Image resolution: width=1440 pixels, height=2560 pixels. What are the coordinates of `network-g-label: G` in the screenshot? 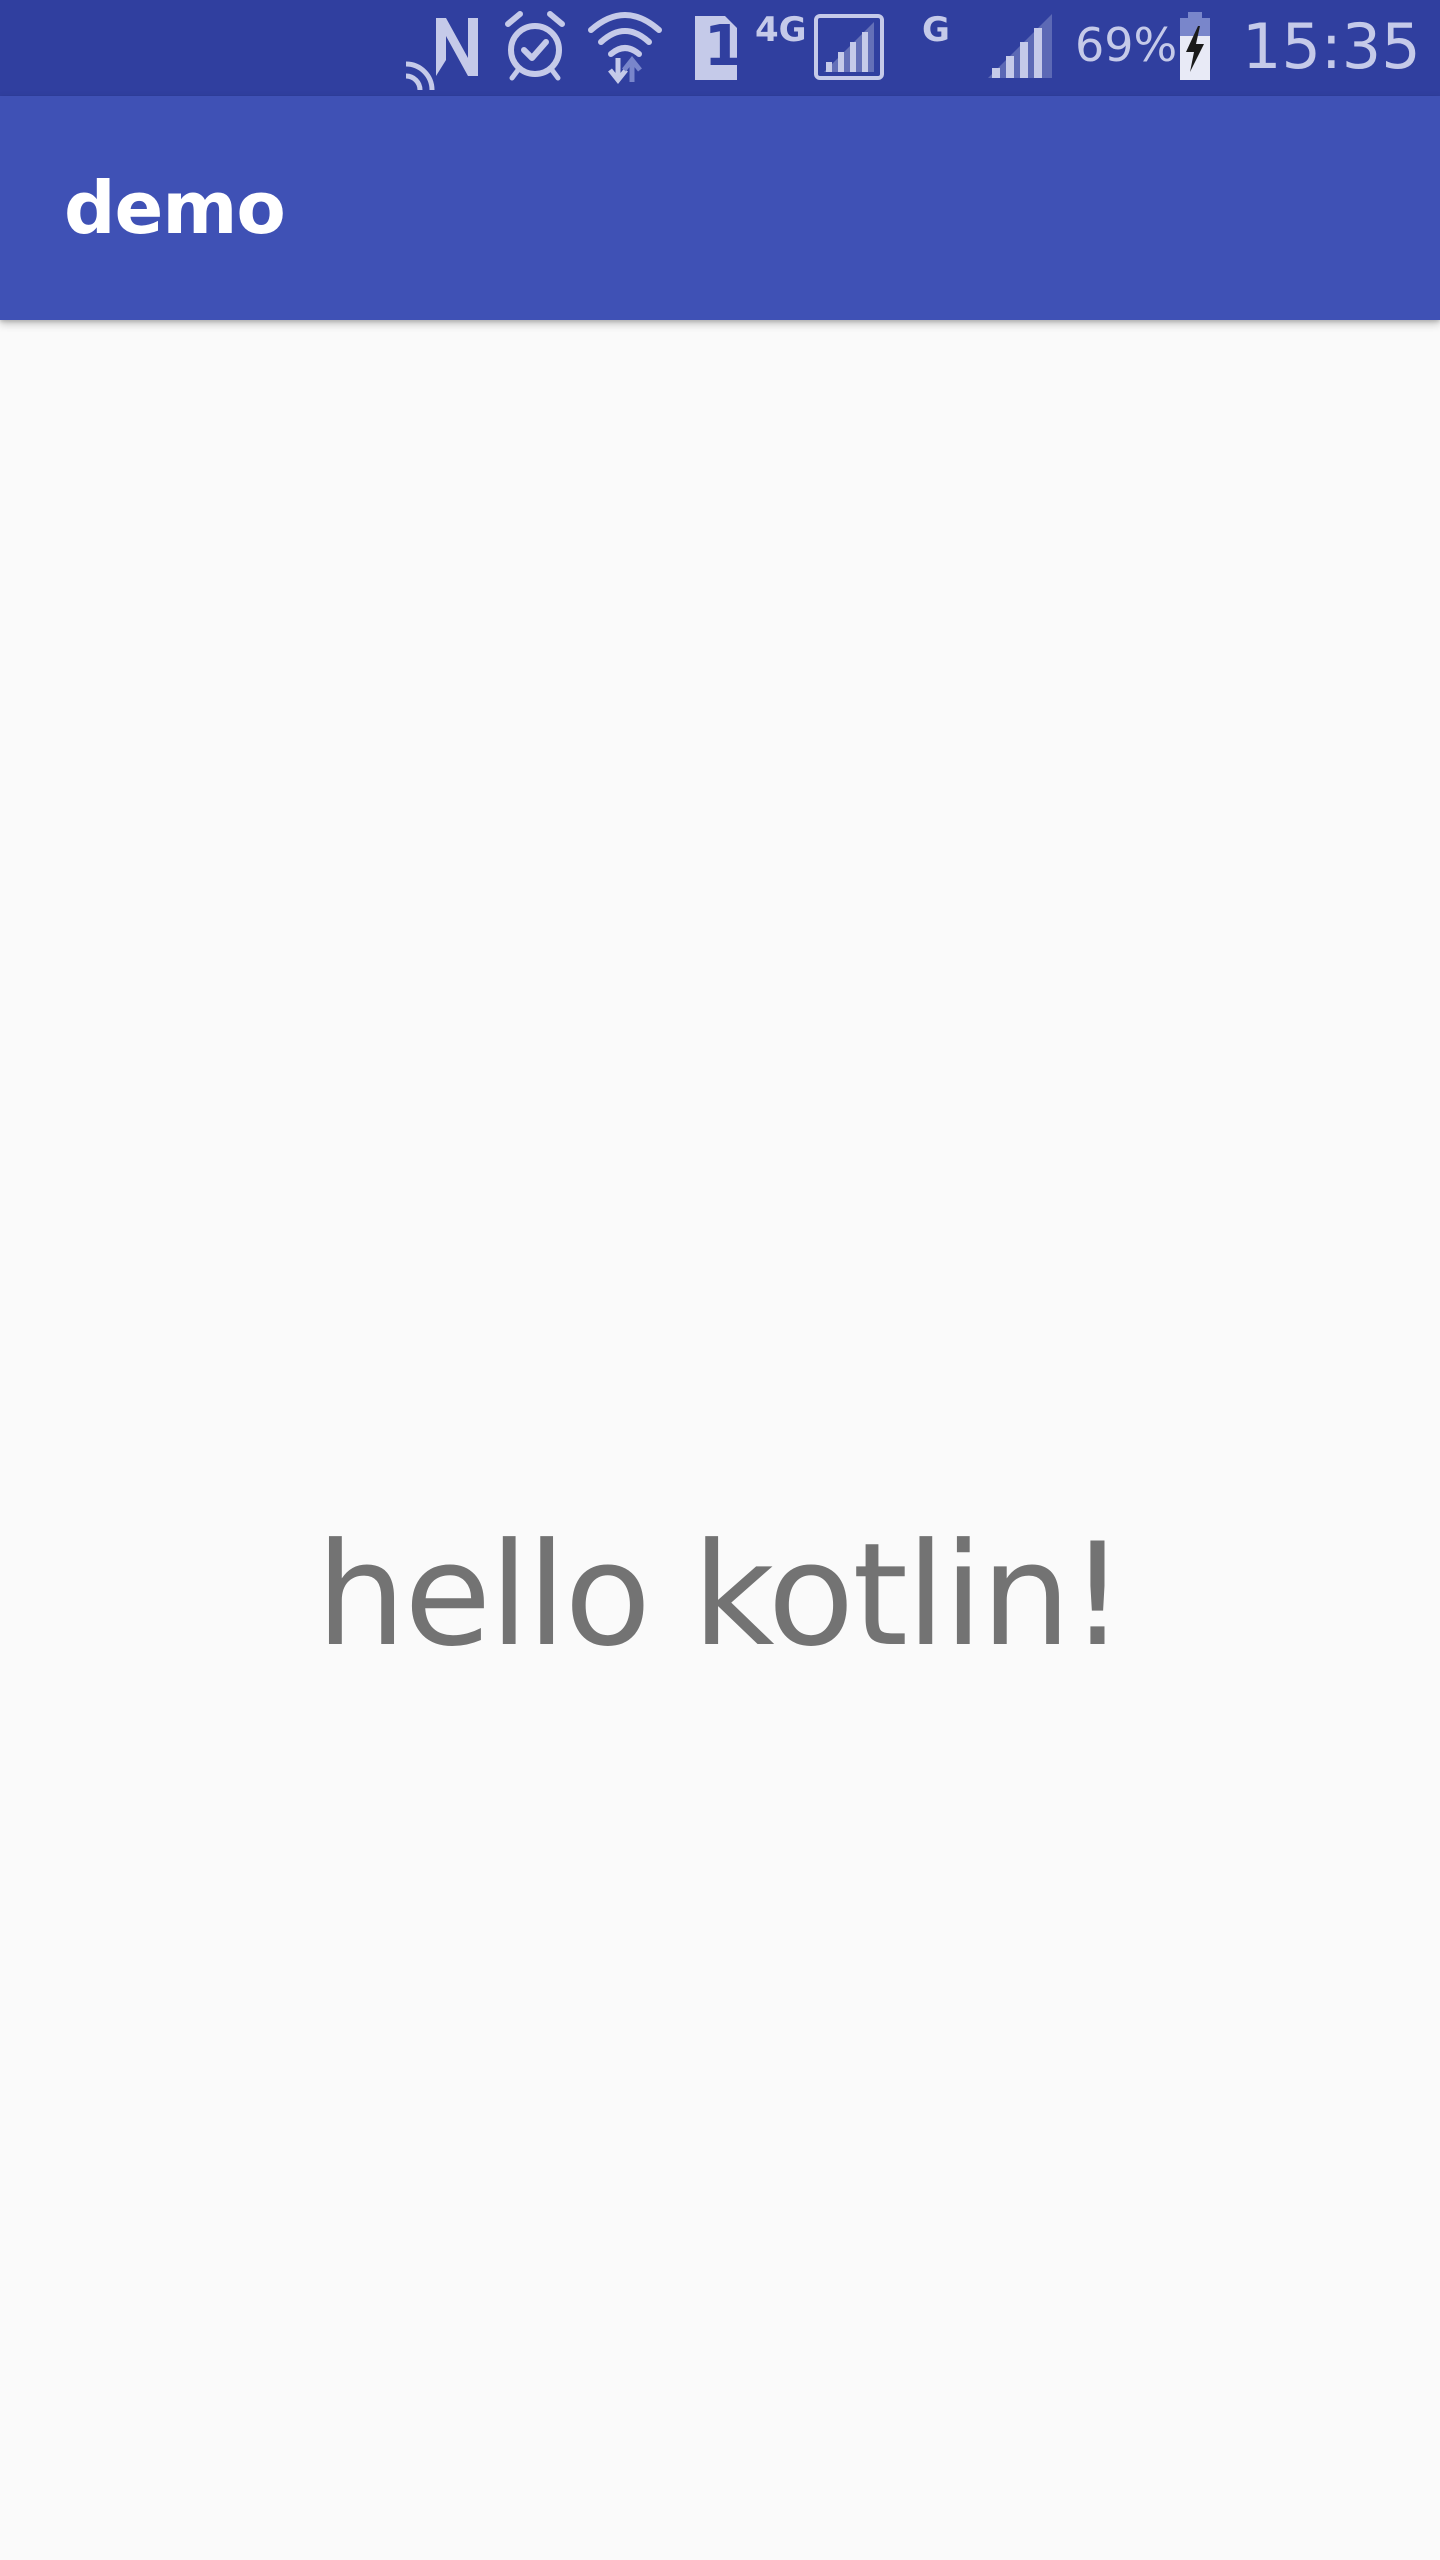 It's located at (936, 30).